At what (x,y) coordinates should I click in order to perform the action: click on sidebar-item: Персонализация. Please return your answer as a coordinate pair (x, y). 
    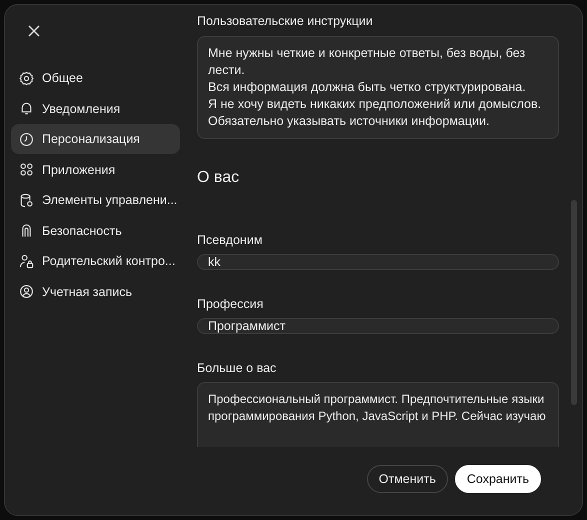
    Looking at the image, I should click on (95, 139).